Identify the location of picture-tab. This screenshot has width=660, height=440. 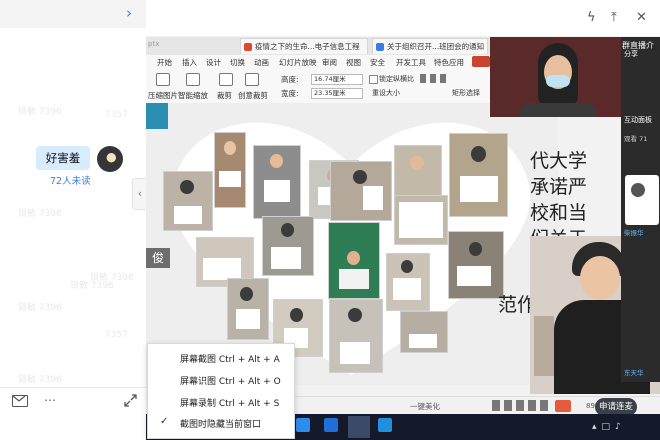
(481, 61).